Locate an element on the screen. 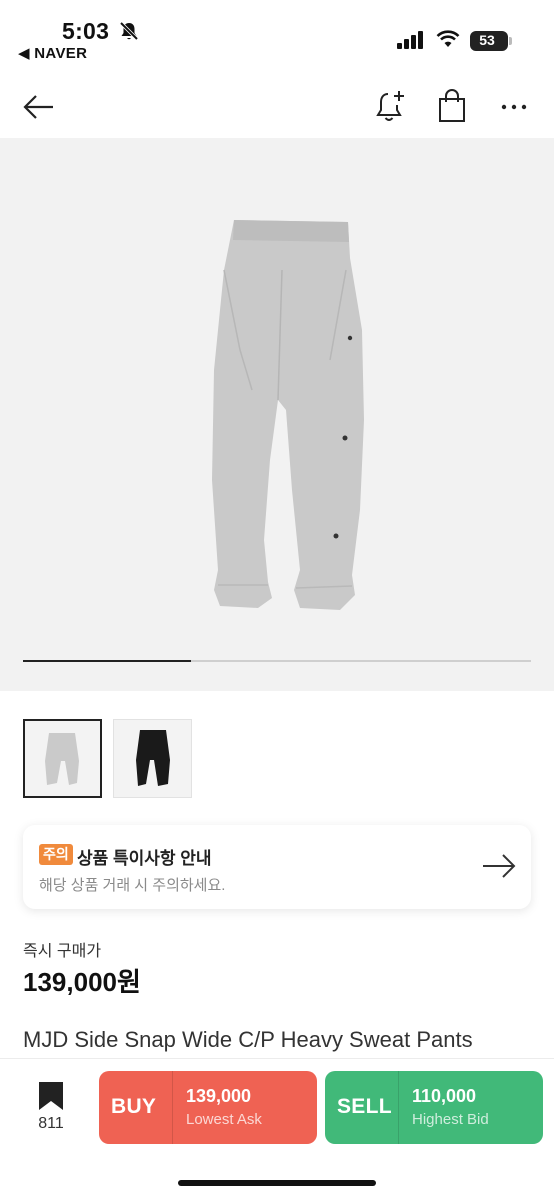  buy-button: BUY 139,000 Lowest Ask is located at coordinates (208, 1107).